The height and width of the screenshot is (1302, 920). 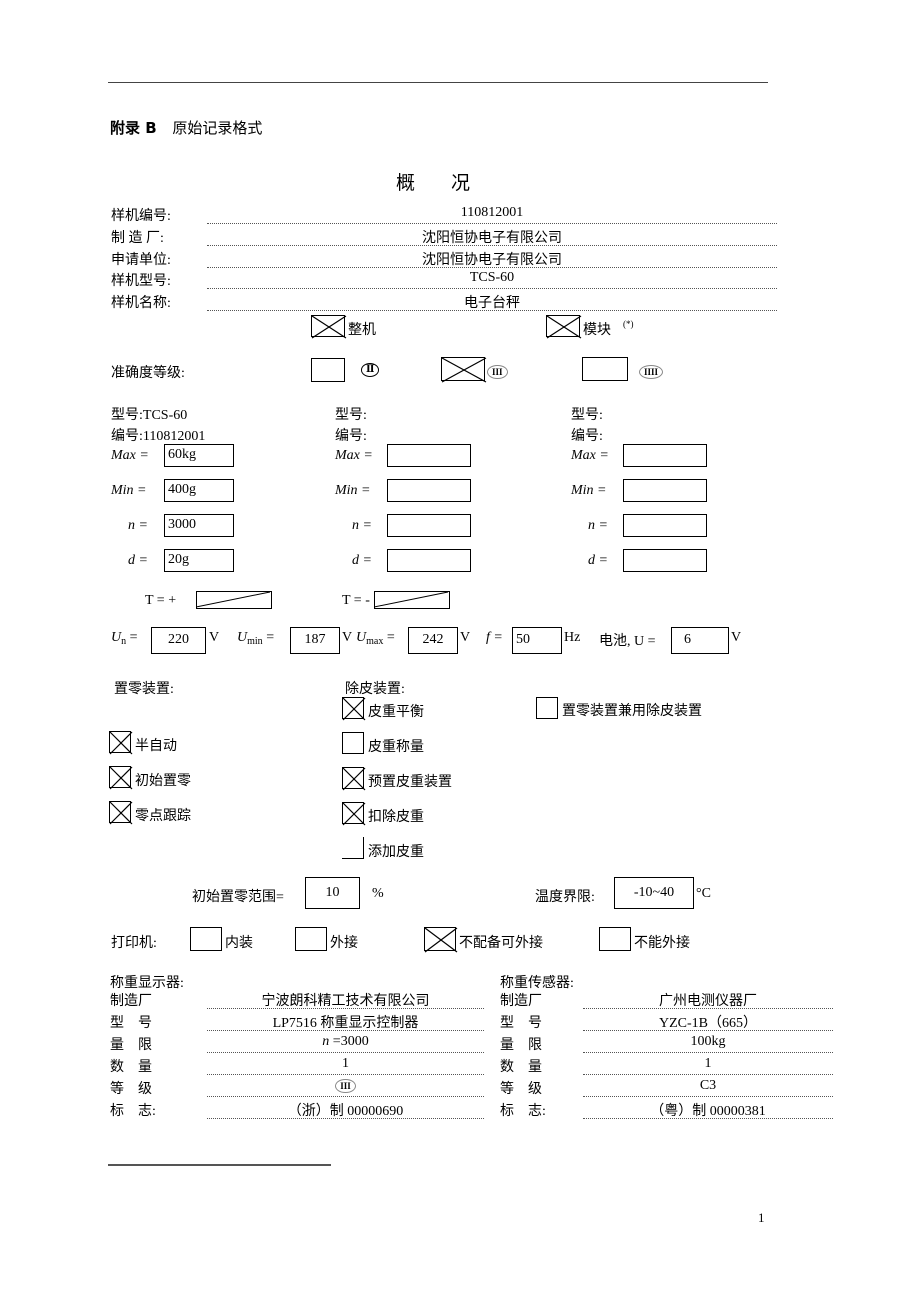 I want to click on param-field-n: 3000, so click(x=199, y=525).